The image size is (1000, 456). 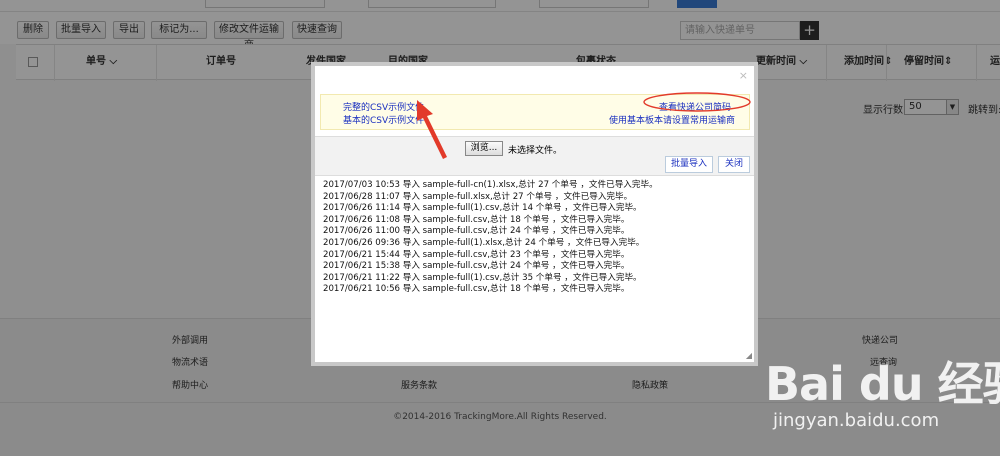 I want to click on close-dialog-button: 关闭, so click(x=734, y=164).